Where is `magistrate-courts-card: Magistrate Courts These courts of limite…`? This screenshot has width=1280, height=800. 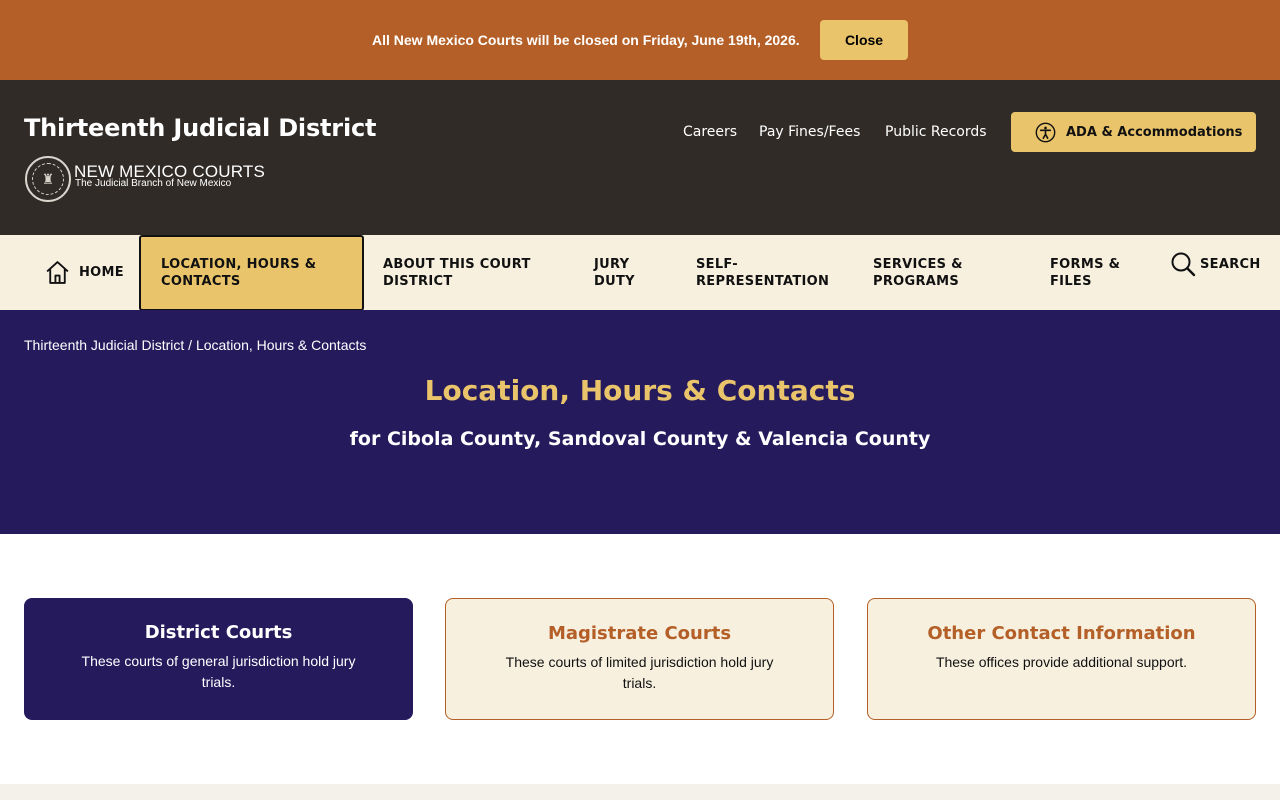
magistrate-courts-card: Magistrate Courts These courts of limite… is located at coordinates (639, 659).